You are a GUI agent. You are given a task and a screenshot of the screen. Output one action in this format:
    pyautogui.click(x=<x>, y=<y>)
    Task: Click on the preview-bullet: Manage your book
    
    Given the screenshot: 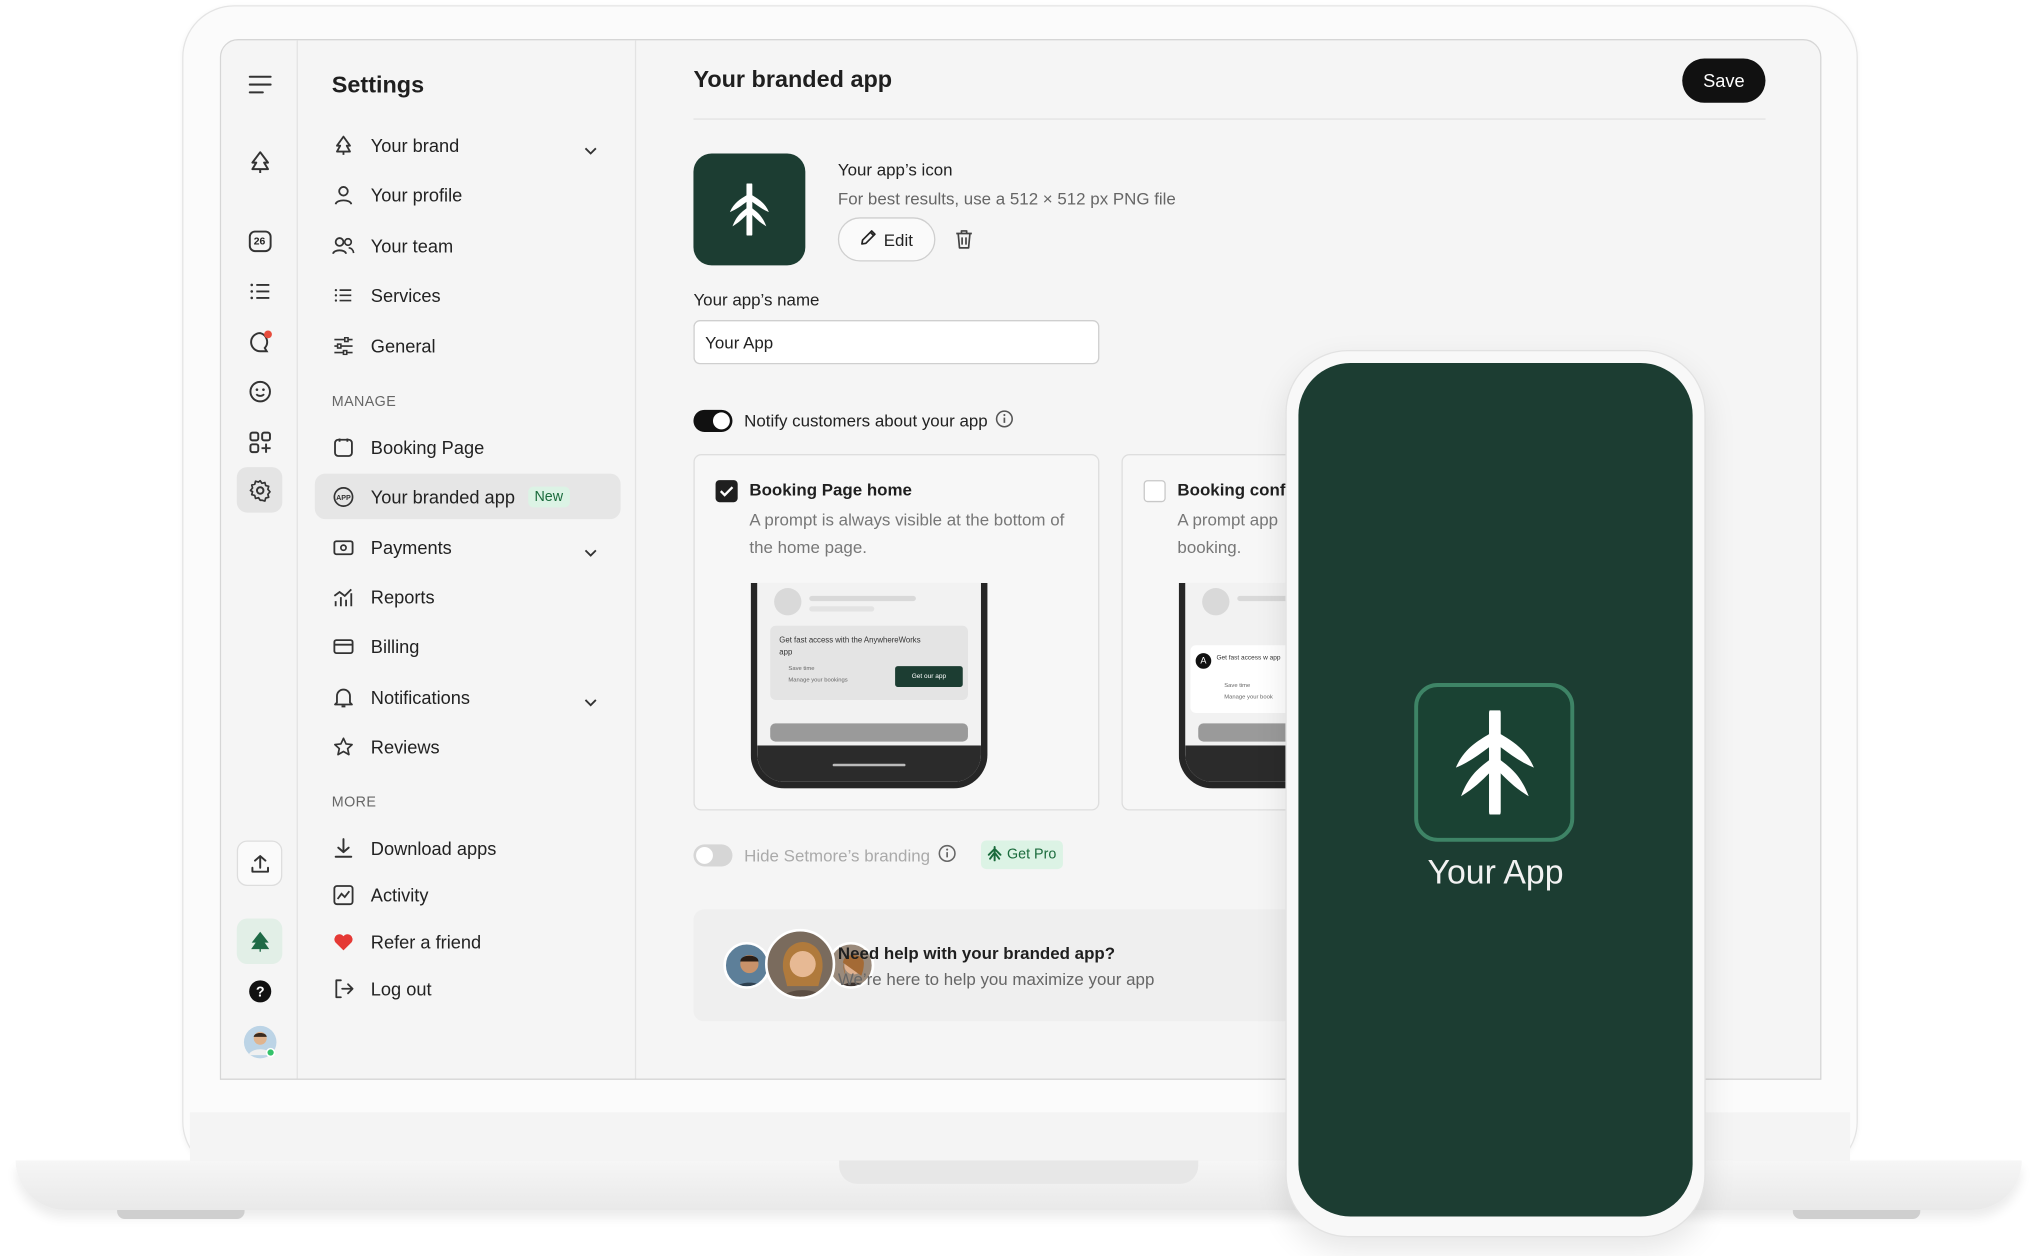 What is the action you would take?
    pyautogui.click(x=1248, y=696)
    